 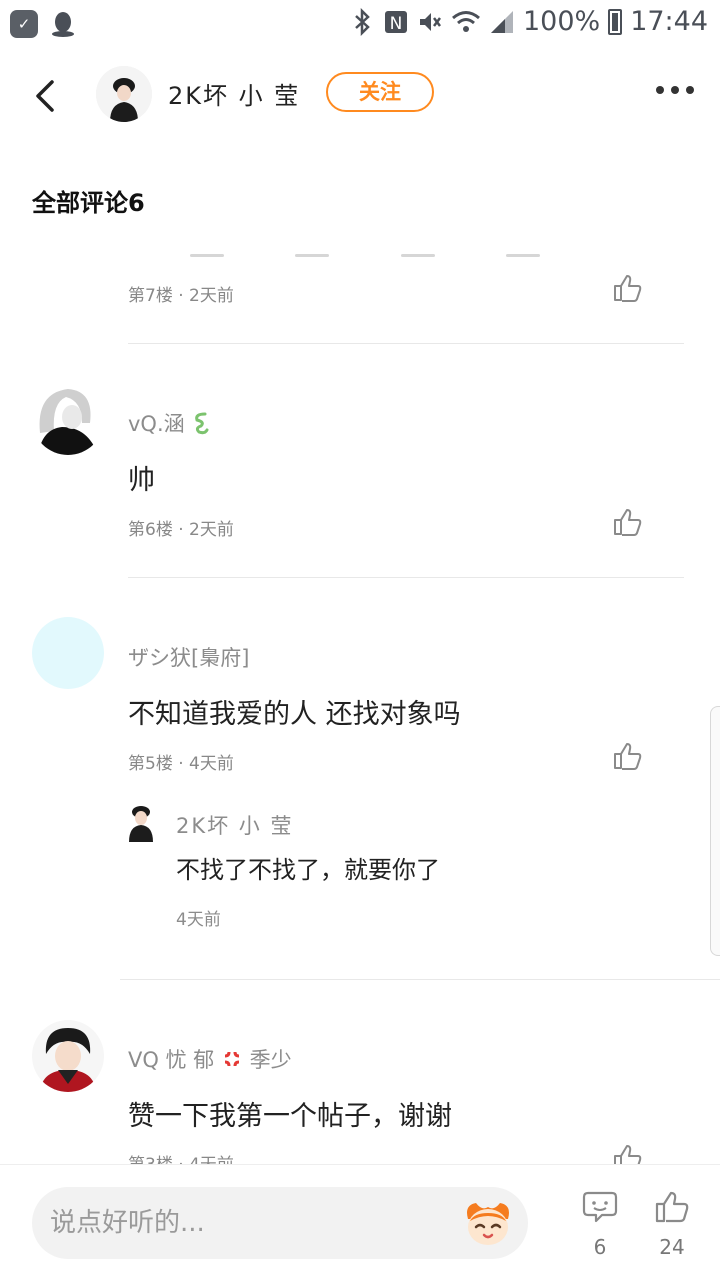 I want to click on scrollbar, so click(x=715, y=831).